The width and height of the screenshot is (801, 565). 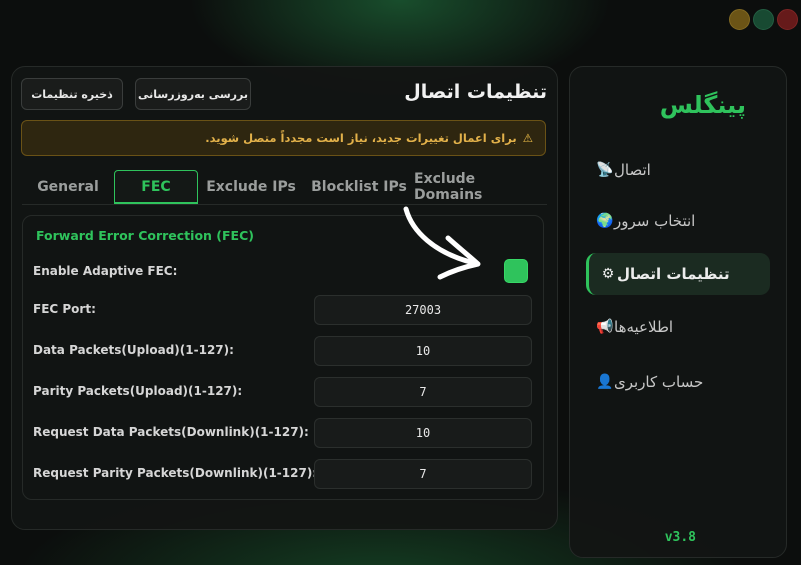 What do you see at coordinates (68, 187) in the screenshot?
I see `tab-general: General` at bounding box center [68, 187].